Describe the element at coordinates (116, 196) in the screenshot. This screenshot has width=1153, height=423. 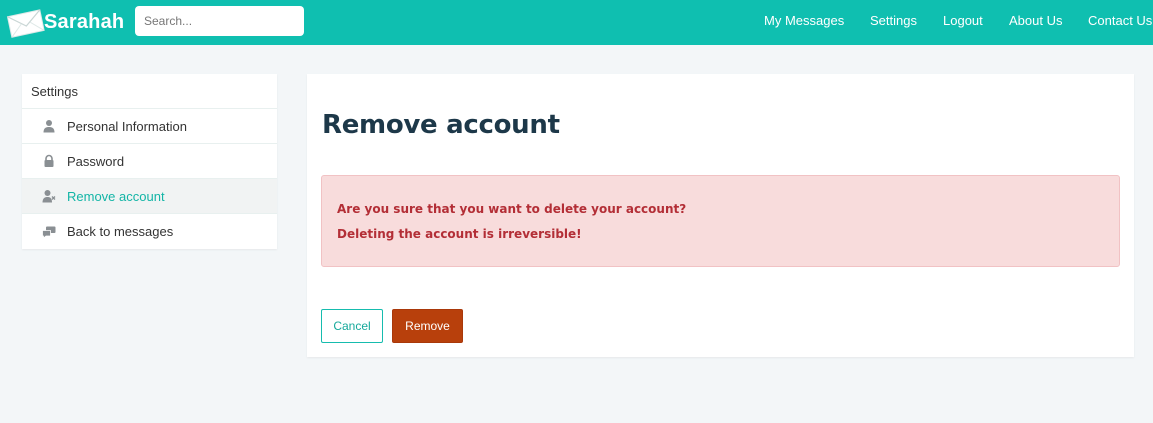
I see `sidebar-item-label: Remove account` at that location.